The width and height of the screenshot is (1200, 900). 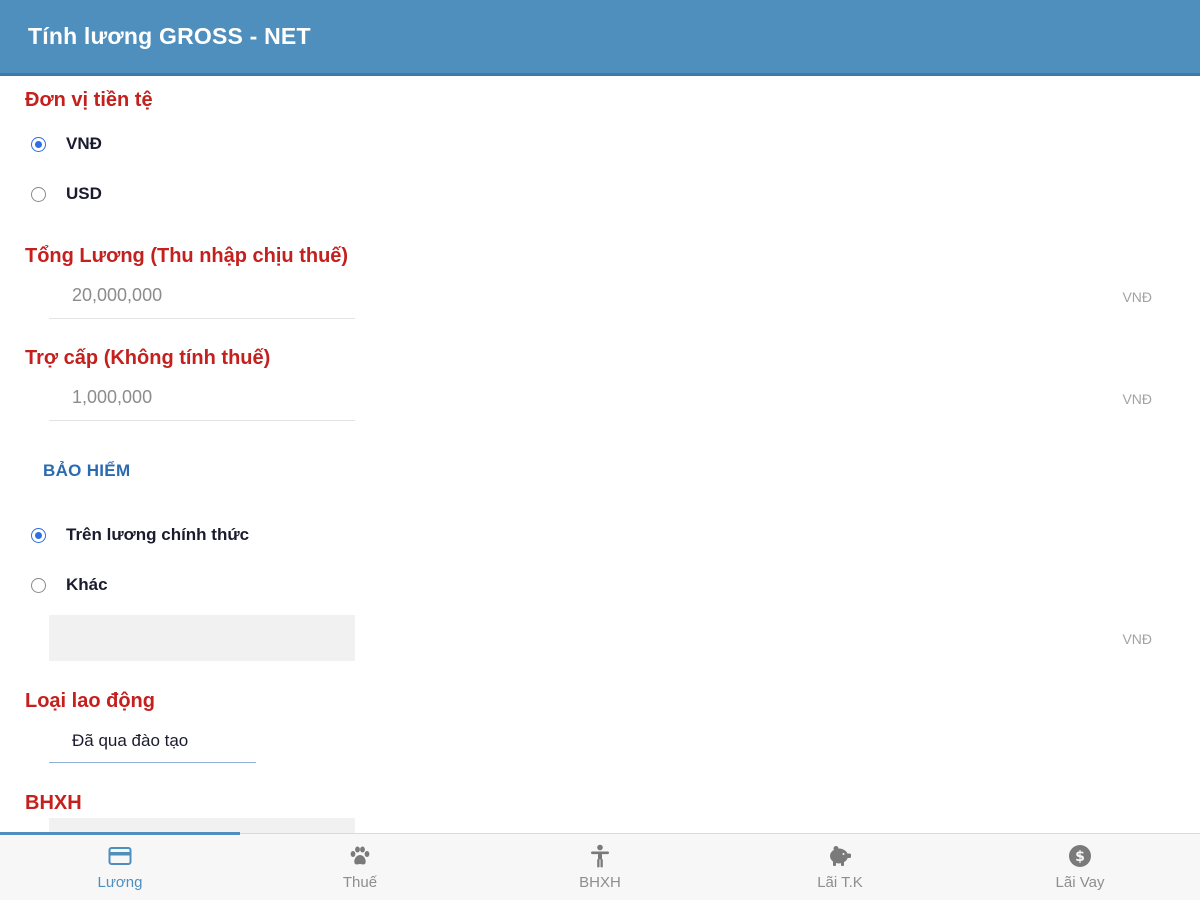 What do you see at coordinates (840, 856) in the screenshot?
I see `piggy-bank-icon` at bounding box center [840, 856].